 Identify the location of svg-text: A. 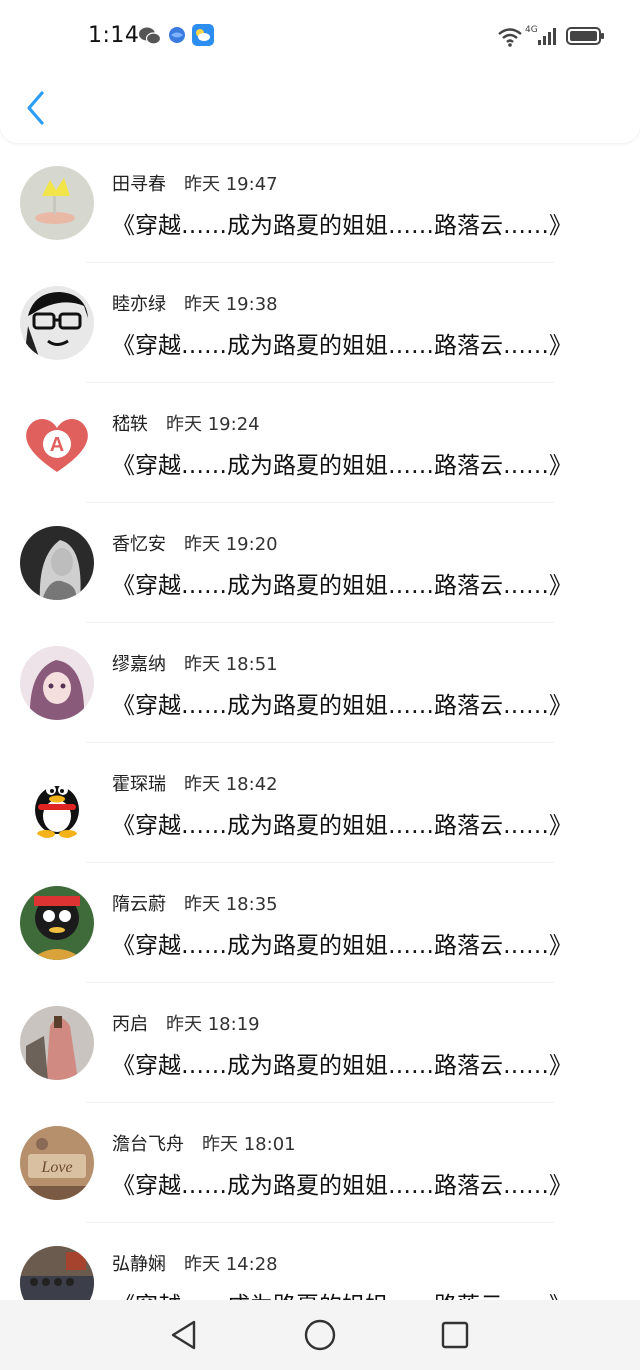
(57, 445).